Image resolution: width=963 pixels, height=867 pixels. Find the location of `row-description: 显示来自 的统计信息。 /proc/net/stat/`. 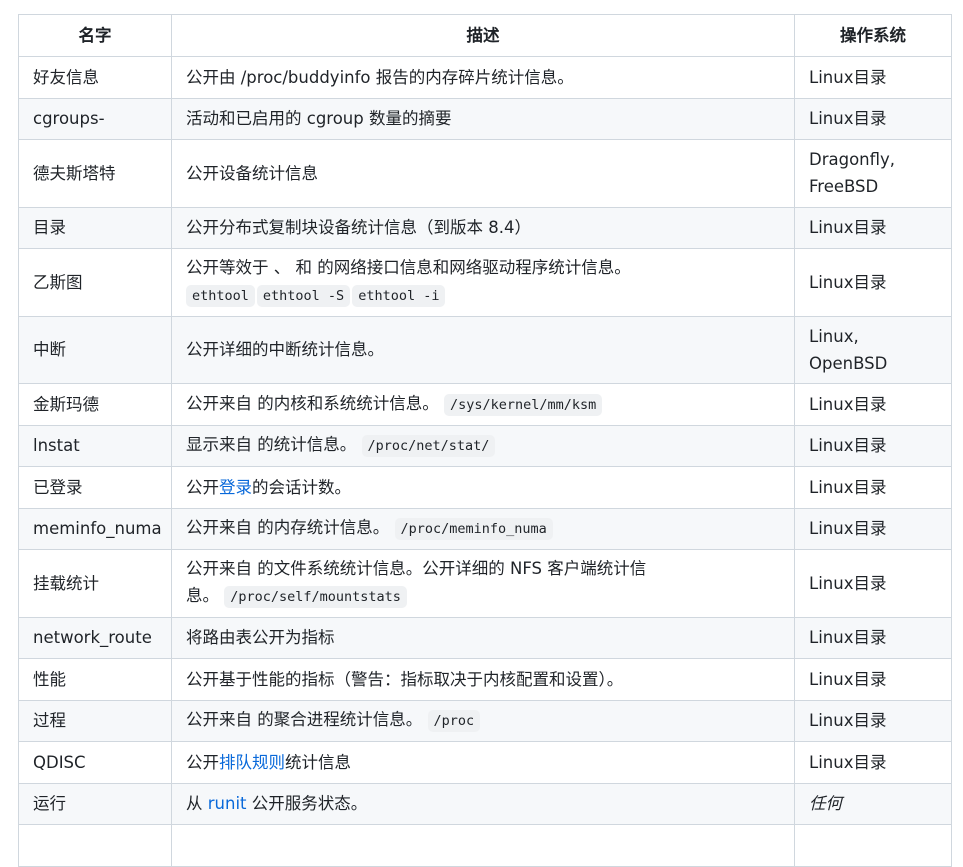

row-description: 显示来自 的统计信息。 /proc/net/stat/ is located at coordinates (483, 445).